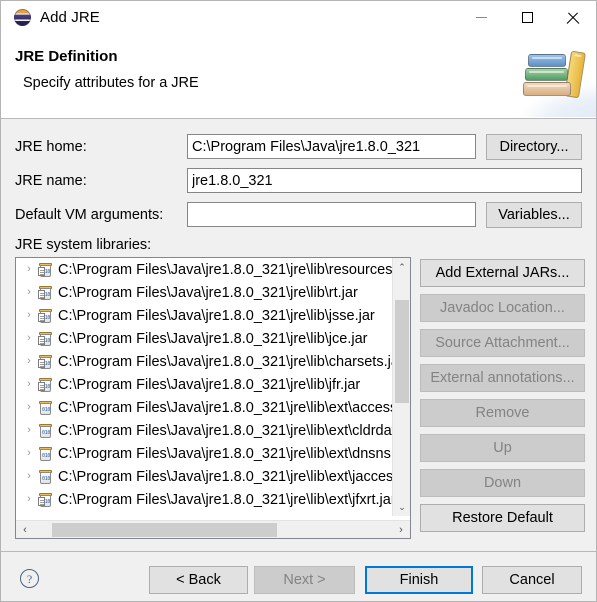  I want to click on tree-vertical-scrollbar: ⌃ ⌄, so click(401, 387).